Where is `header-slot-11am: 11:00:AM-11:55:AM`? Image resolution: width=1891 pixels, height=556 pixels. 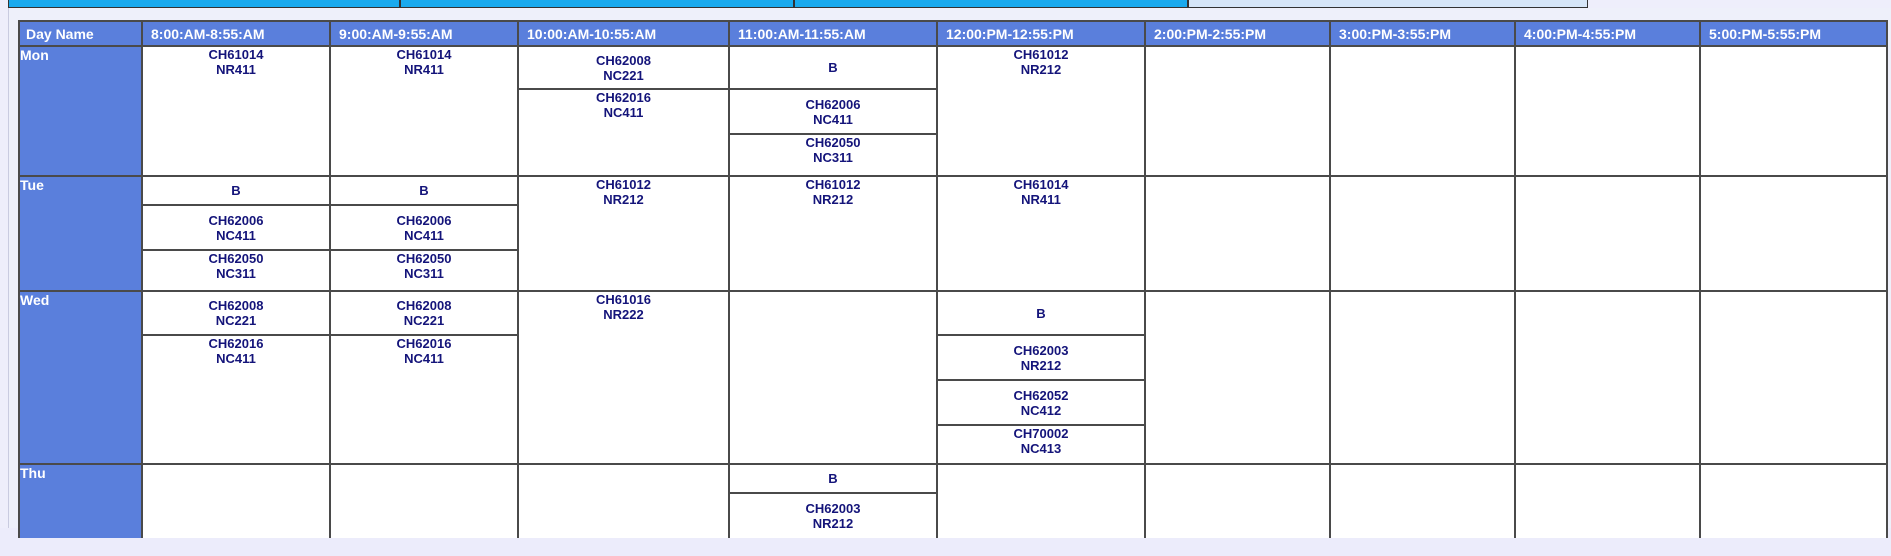
header-slot-11am: 11:00:AM-11:55:AM is located at coordinates (833, 33).